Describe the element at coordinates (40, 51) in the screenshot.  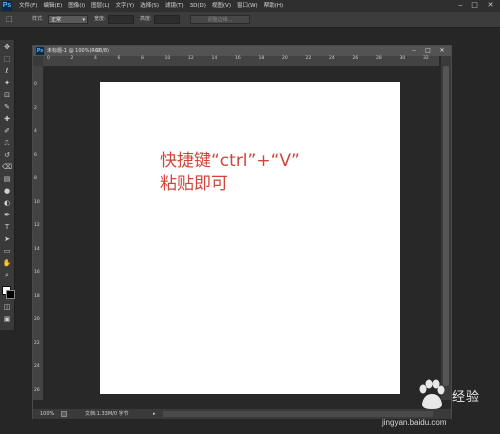
I see `document-ps-icon: Ps` at that location.